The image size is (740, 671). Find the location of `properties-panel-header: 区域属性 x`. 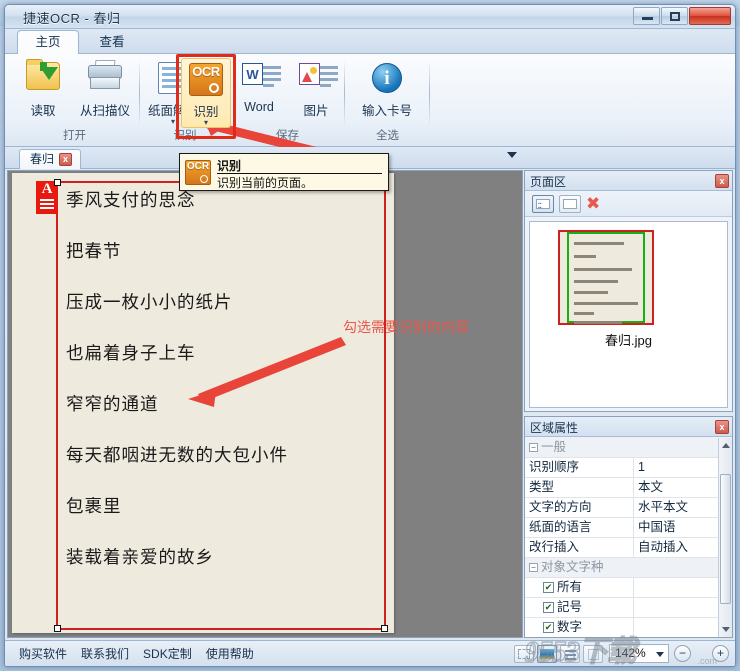

properties-panel-header: 区域属性 x is located at coordinates (628, 427).